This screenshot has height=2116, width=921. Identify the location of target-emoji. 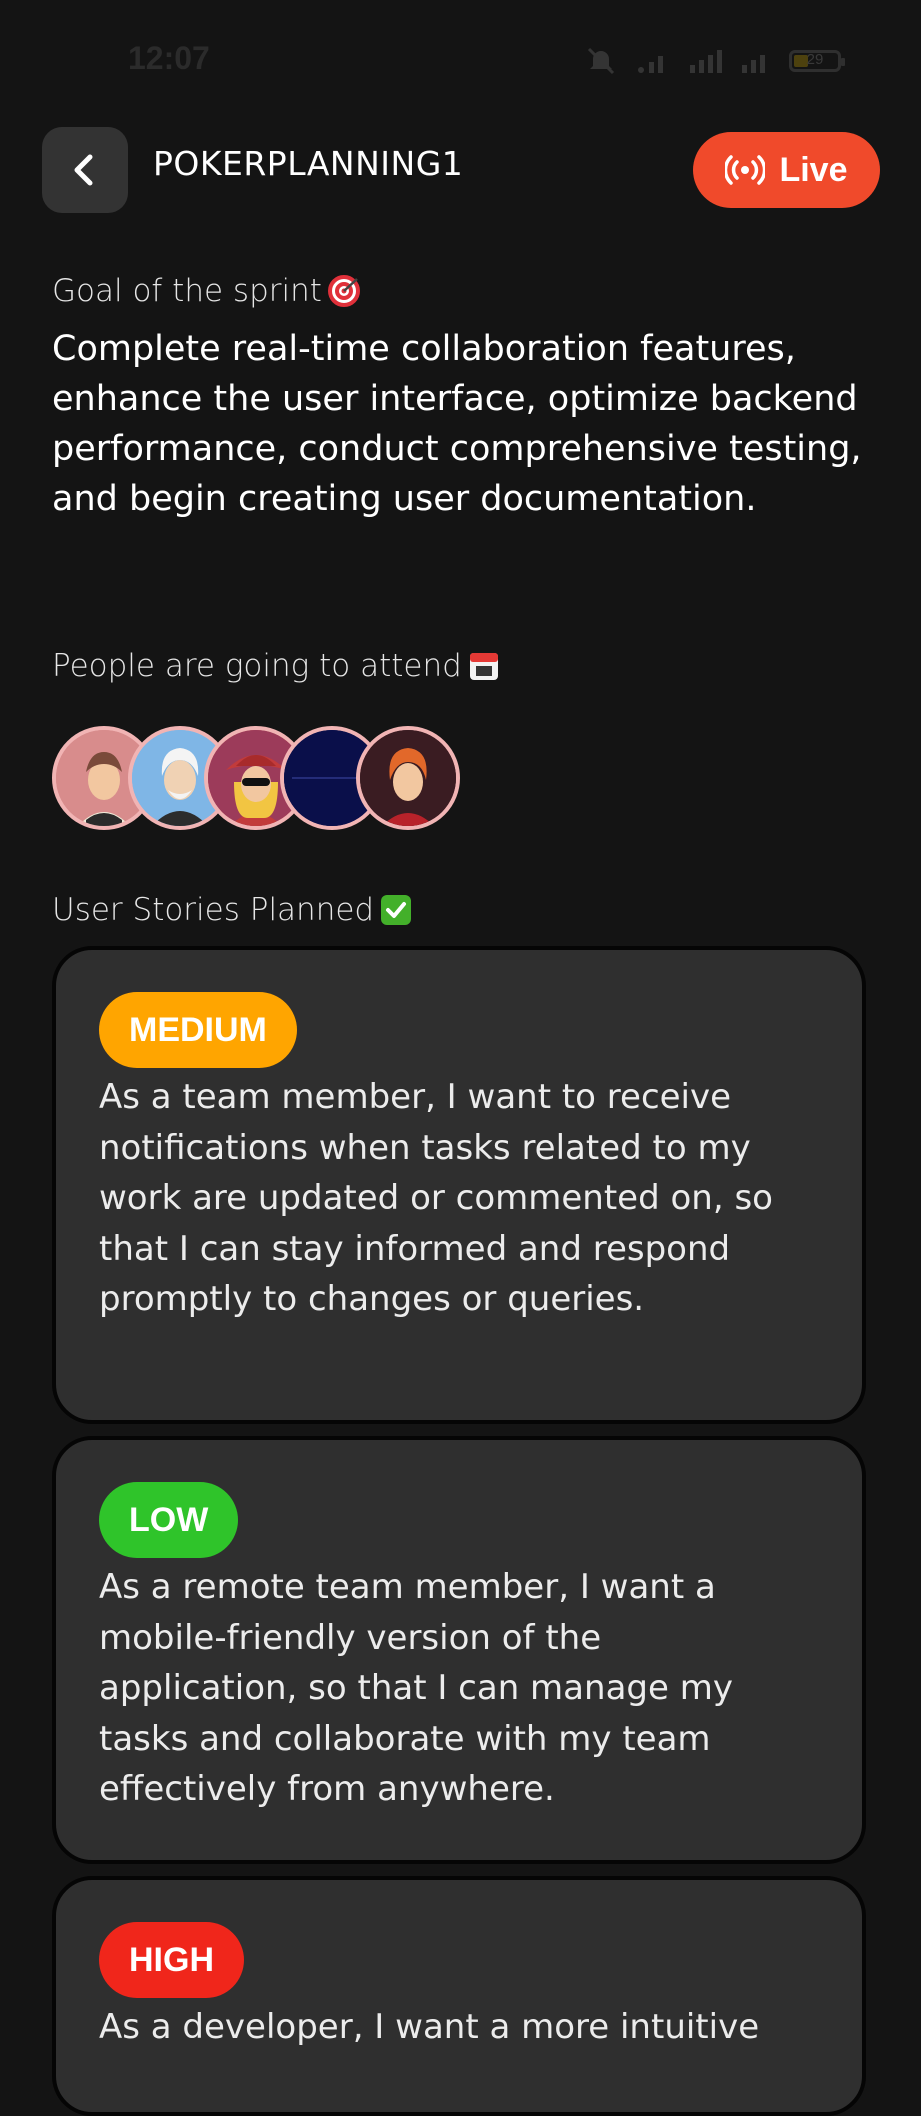
(343, 291).